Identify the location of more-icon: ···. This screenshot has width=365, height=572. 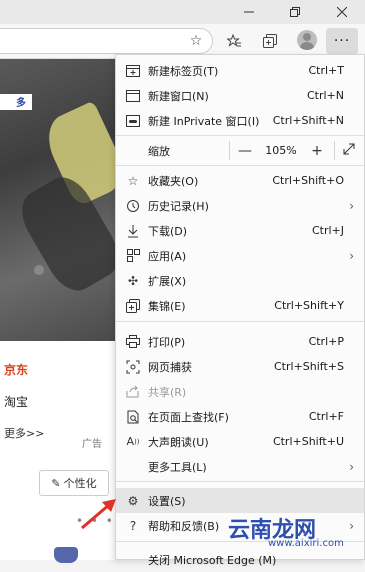
(342, 41).